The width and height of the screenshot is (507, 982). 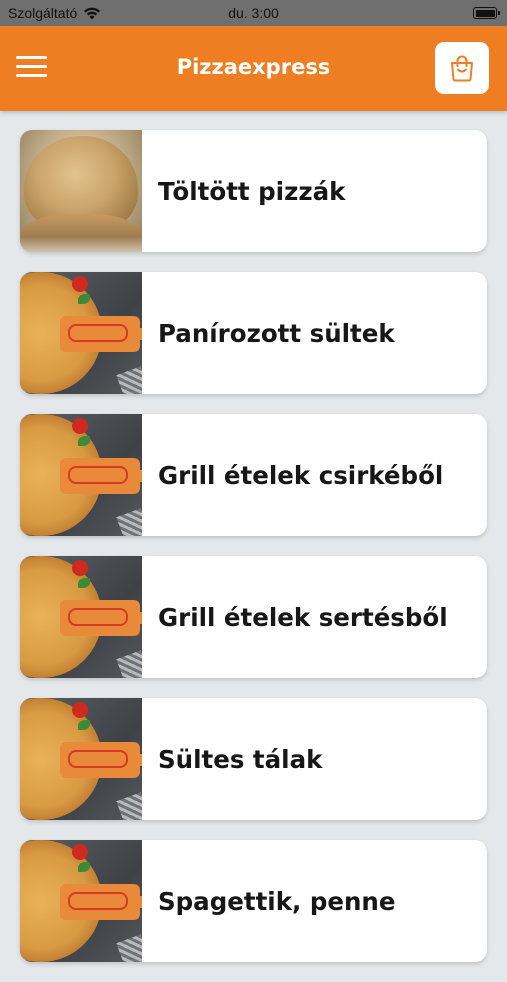 I want to click on category-label: Panírozott sültek, so click(x=276, y=333).